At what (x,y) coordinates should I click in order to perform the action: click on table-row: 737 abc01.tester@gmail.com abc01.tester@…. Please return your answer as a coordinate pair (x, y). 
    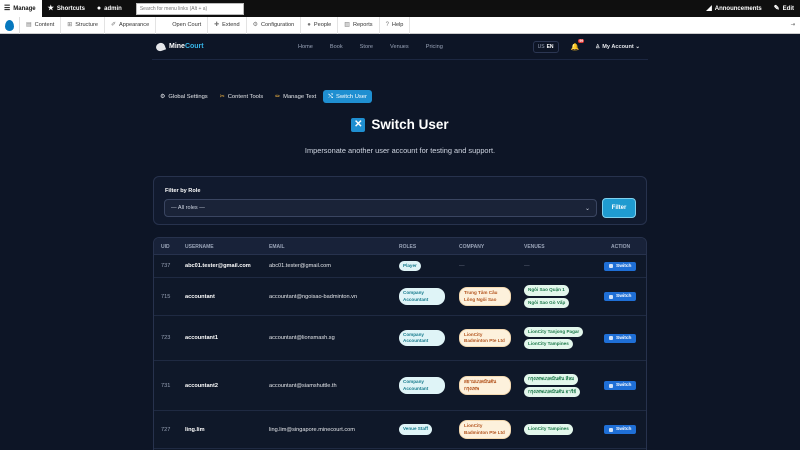
    Looking at the image, I should click on (400, 266).